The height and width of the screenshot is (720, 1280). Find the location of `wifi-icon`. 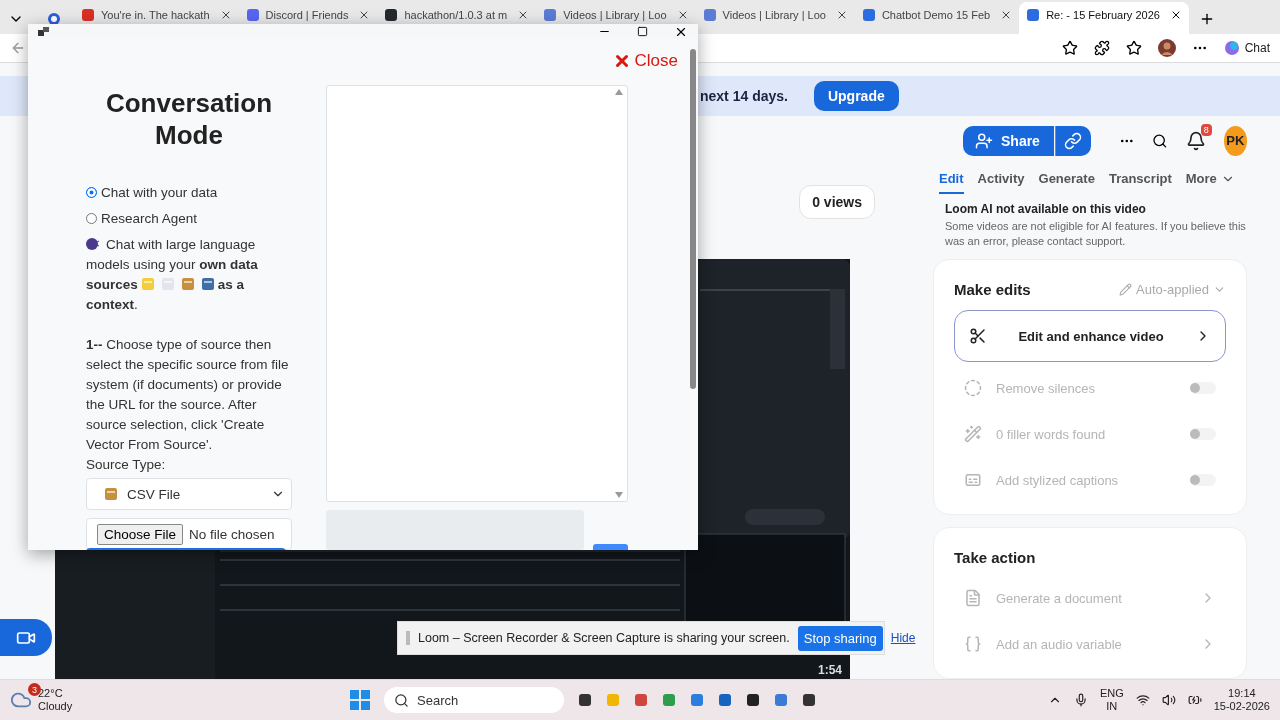

wifi-icon is located at coordinates (1142, 700).